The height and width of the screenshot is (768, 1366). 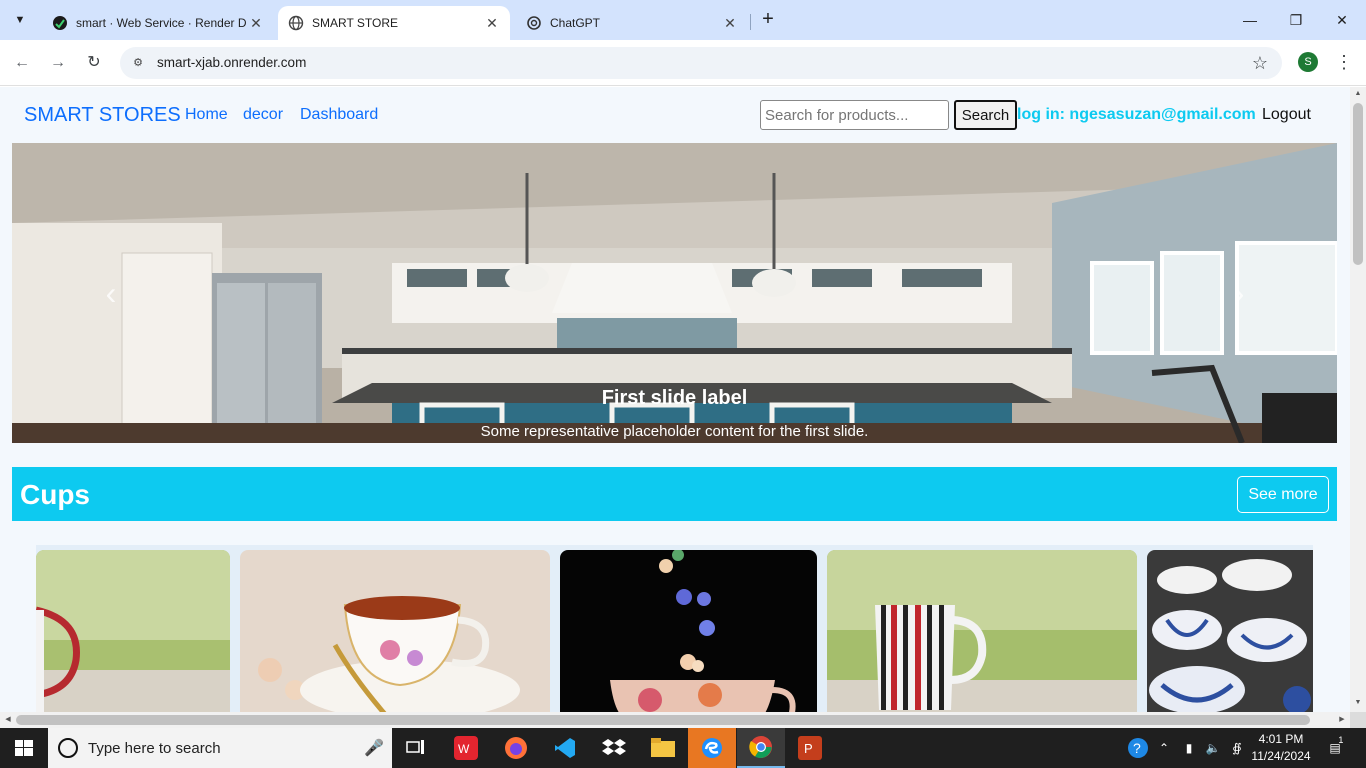 I want to click on url-text: smart-xjab.onrender.com, so click(x=231, y=62).